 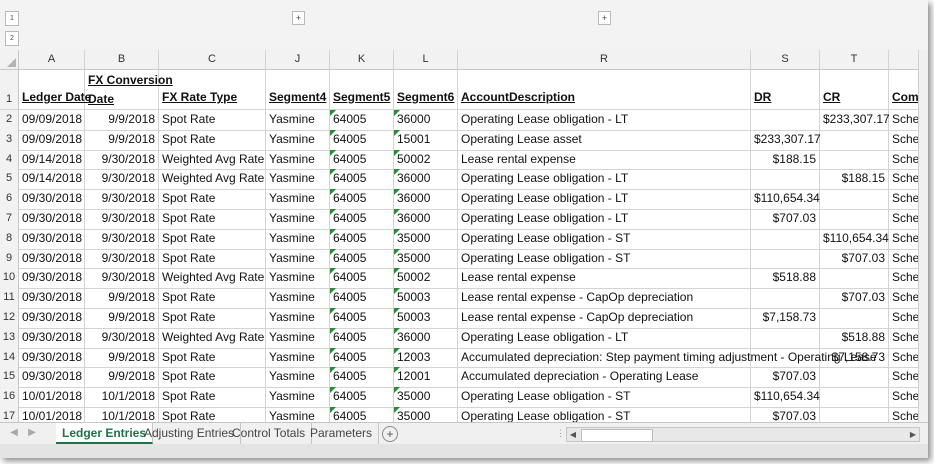 What do you see at coordinates (604, 278) in the screenshot?
I see `cell-account-description: Lease rental expense` at bounding box center [604, 278].